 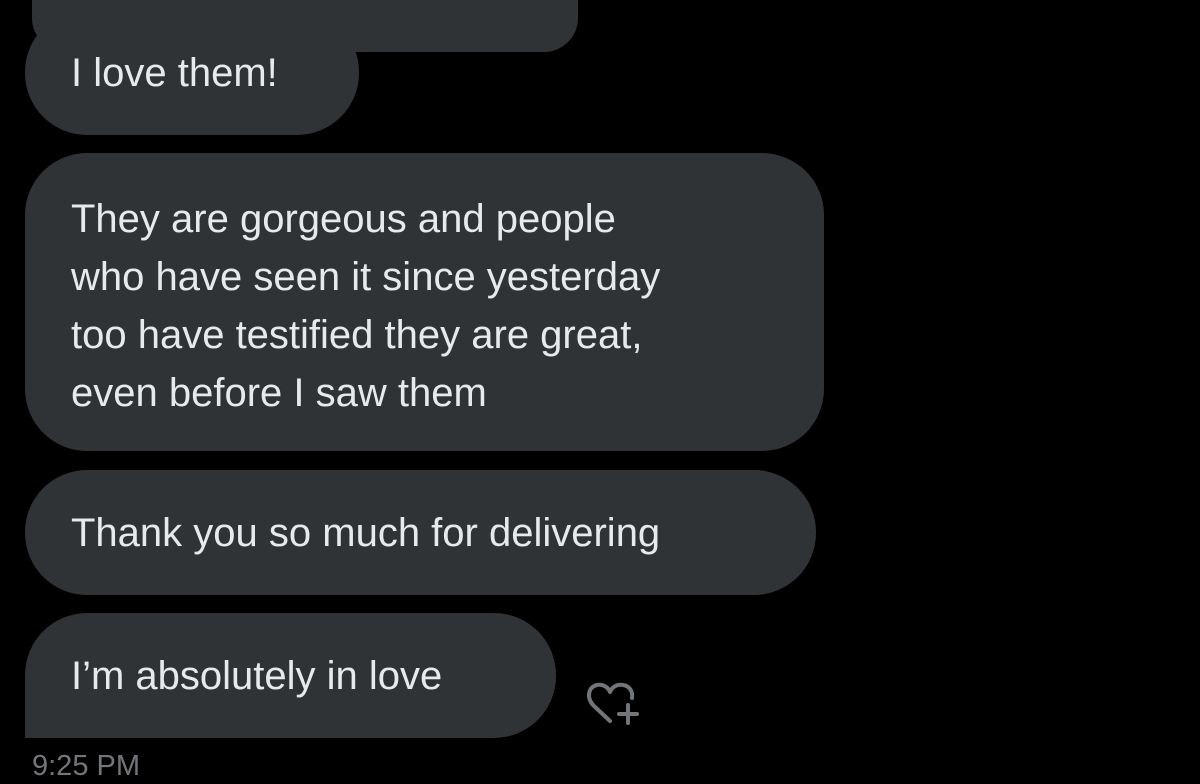 I want to click on message-text-line: too have testified they are great,, so click(x=357, y=335).